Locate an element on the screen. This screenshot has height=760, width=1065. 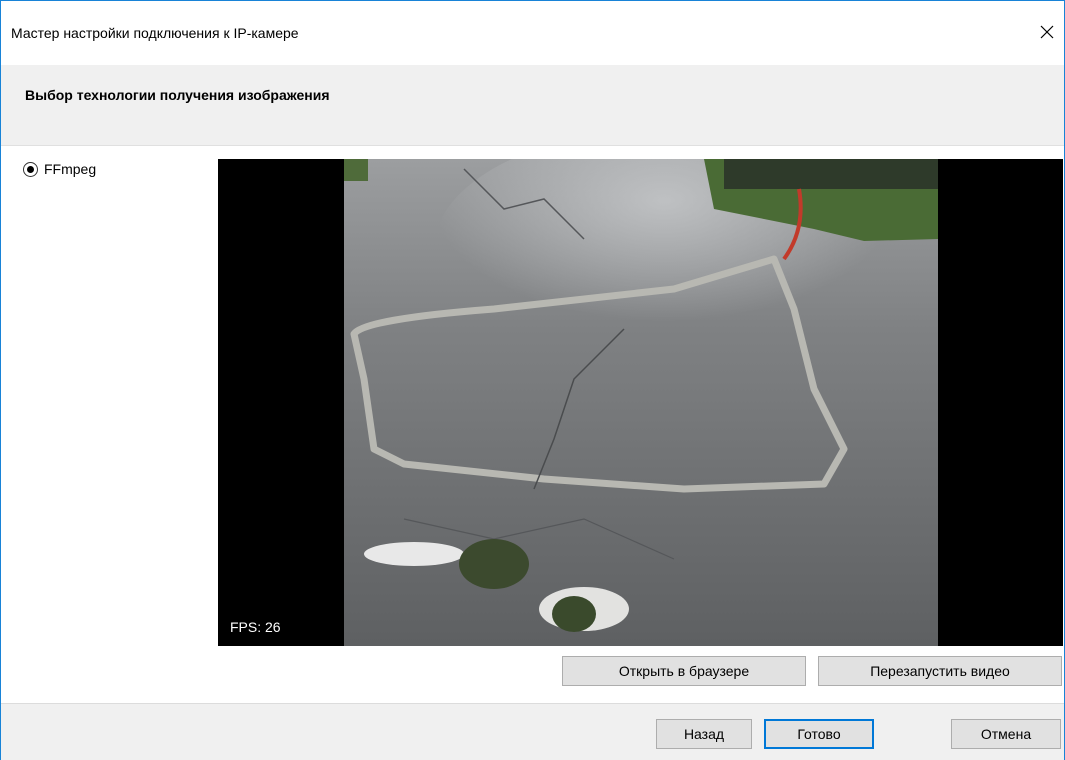
fps-counter: FPS: 26 is located at coordinates (255, 627).